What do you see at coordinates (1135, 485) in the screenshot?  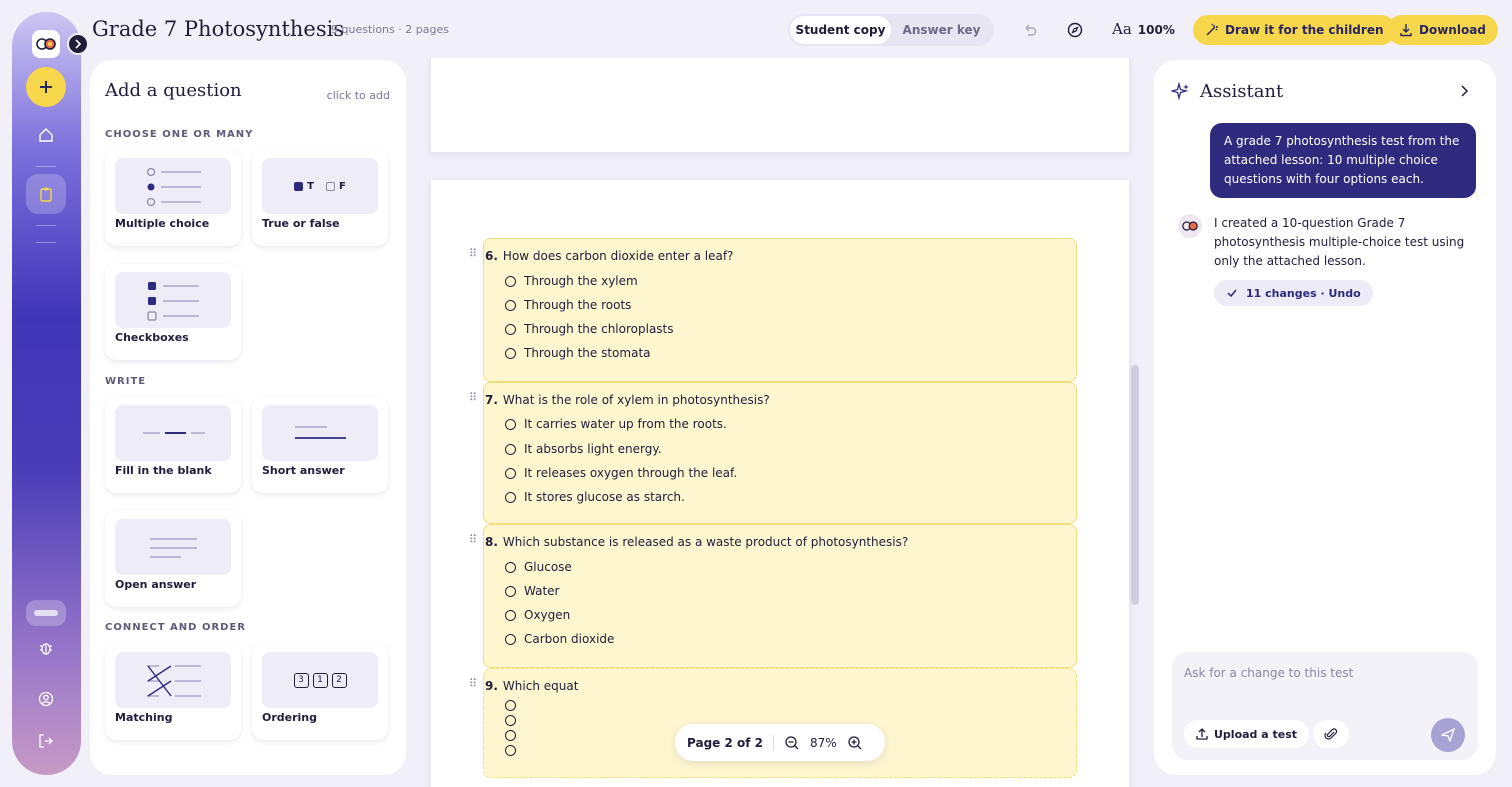 I see `canvas-scrollbar` at bounding box center [1135, 485].